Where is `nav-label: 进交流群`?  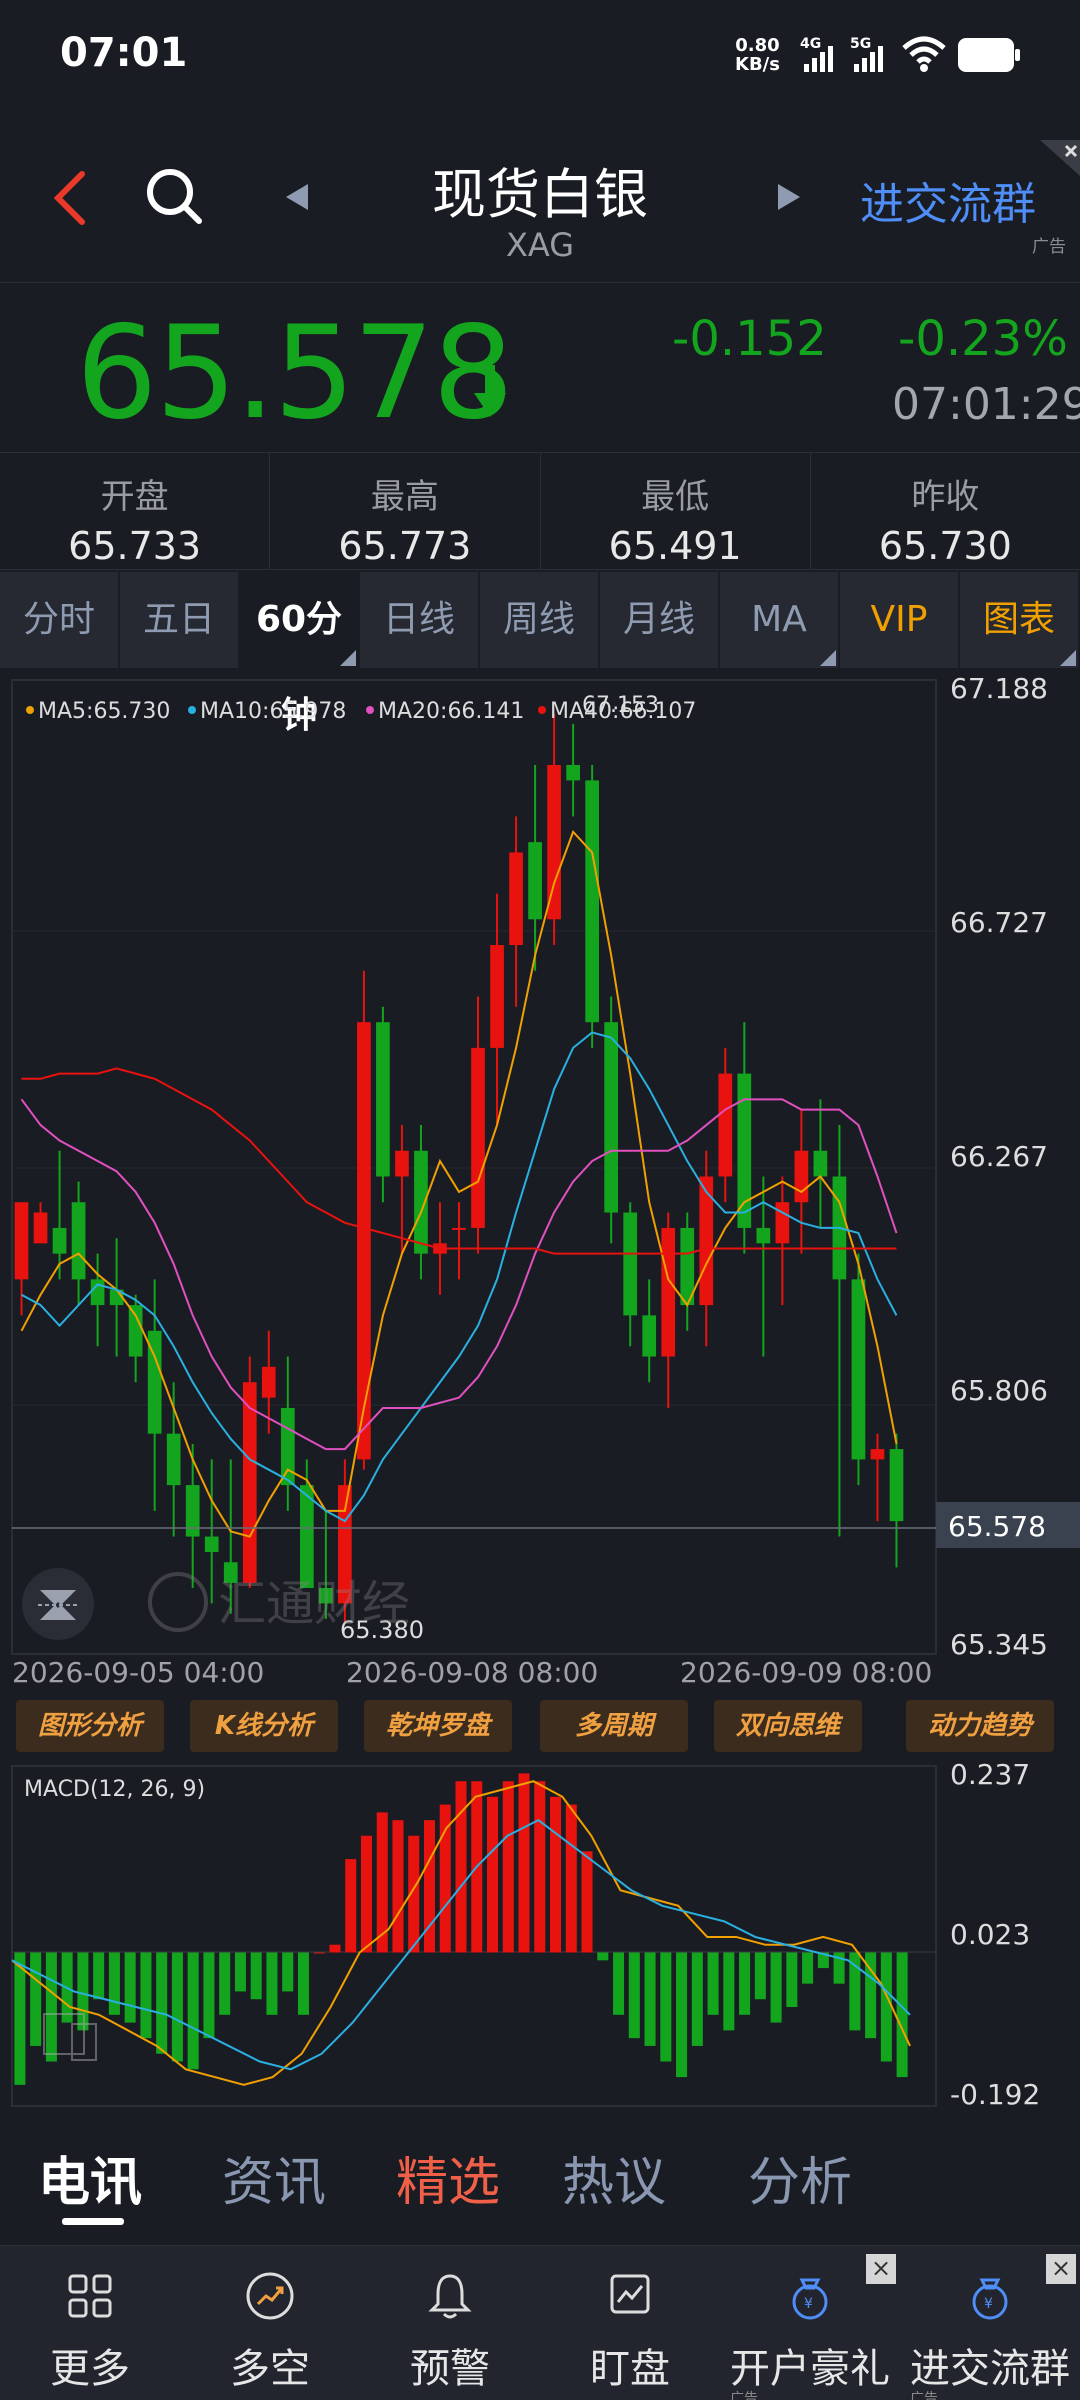 nav-label: 进交流群 is located at coordinates (990, 2369).